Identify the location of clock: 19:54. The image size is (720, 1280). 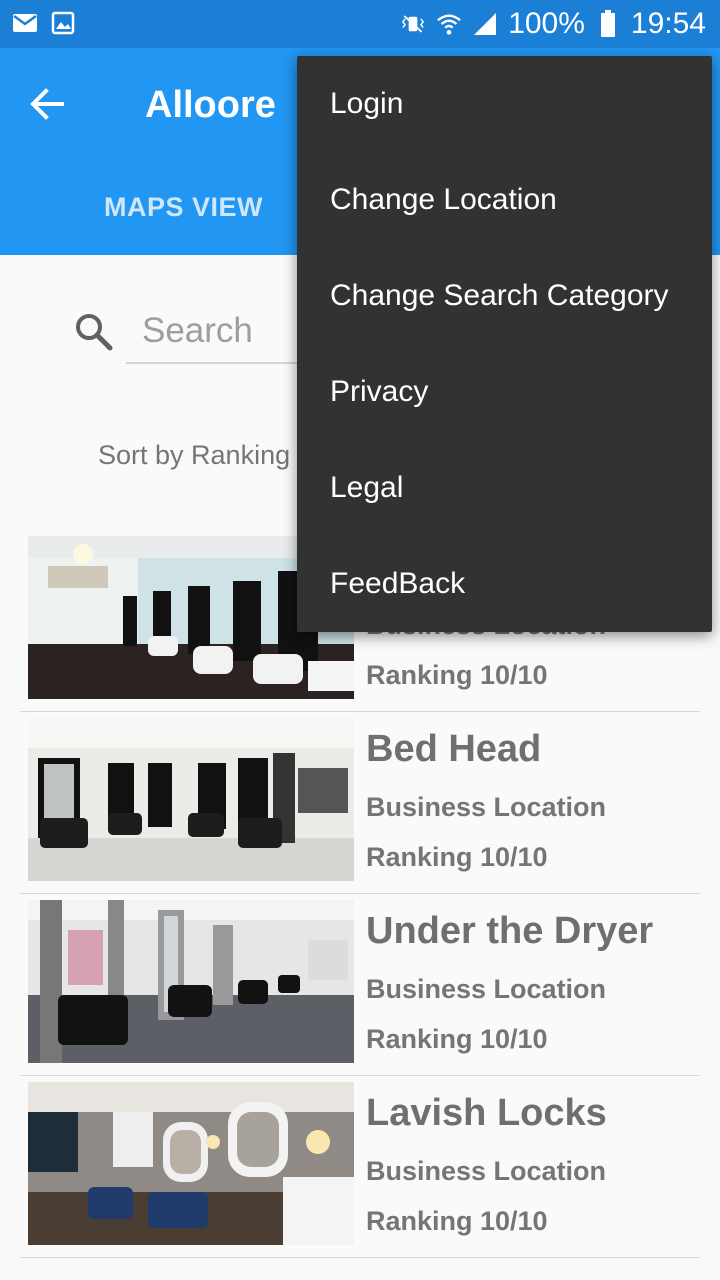
(668, 23).